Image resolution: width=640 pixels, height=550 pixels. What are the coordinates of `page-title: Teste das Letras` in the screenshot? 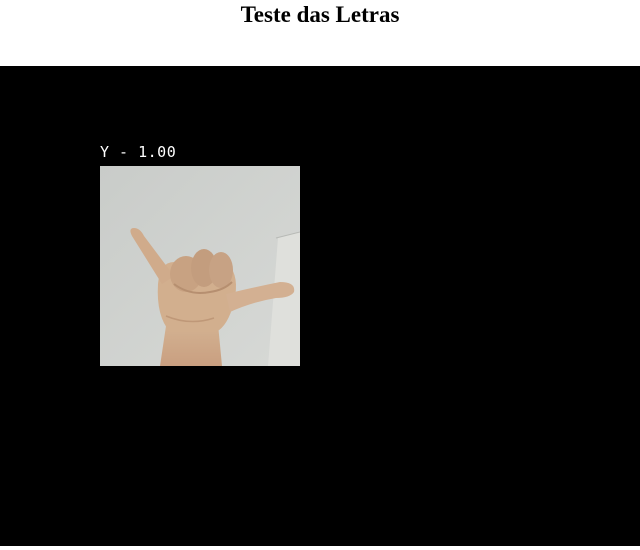 It's located at (320, 14).